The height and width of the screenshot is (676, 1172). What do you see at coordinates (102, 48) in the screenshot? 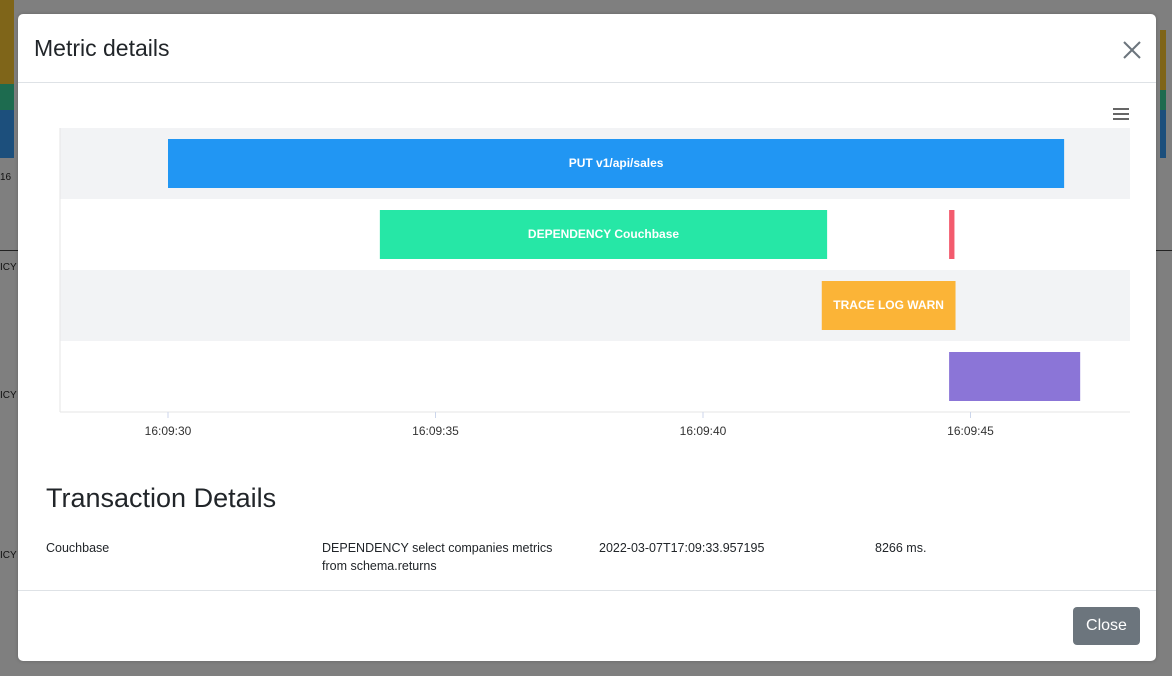
I see `modal-title: Metric details` at bounding box center [102, 48].